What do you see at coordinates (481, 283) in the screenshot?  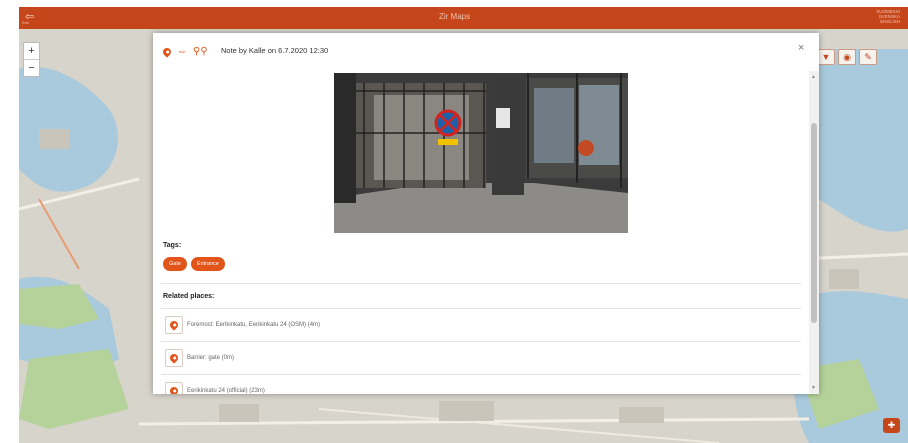 I see `divider` at bounding box center [481, 283].